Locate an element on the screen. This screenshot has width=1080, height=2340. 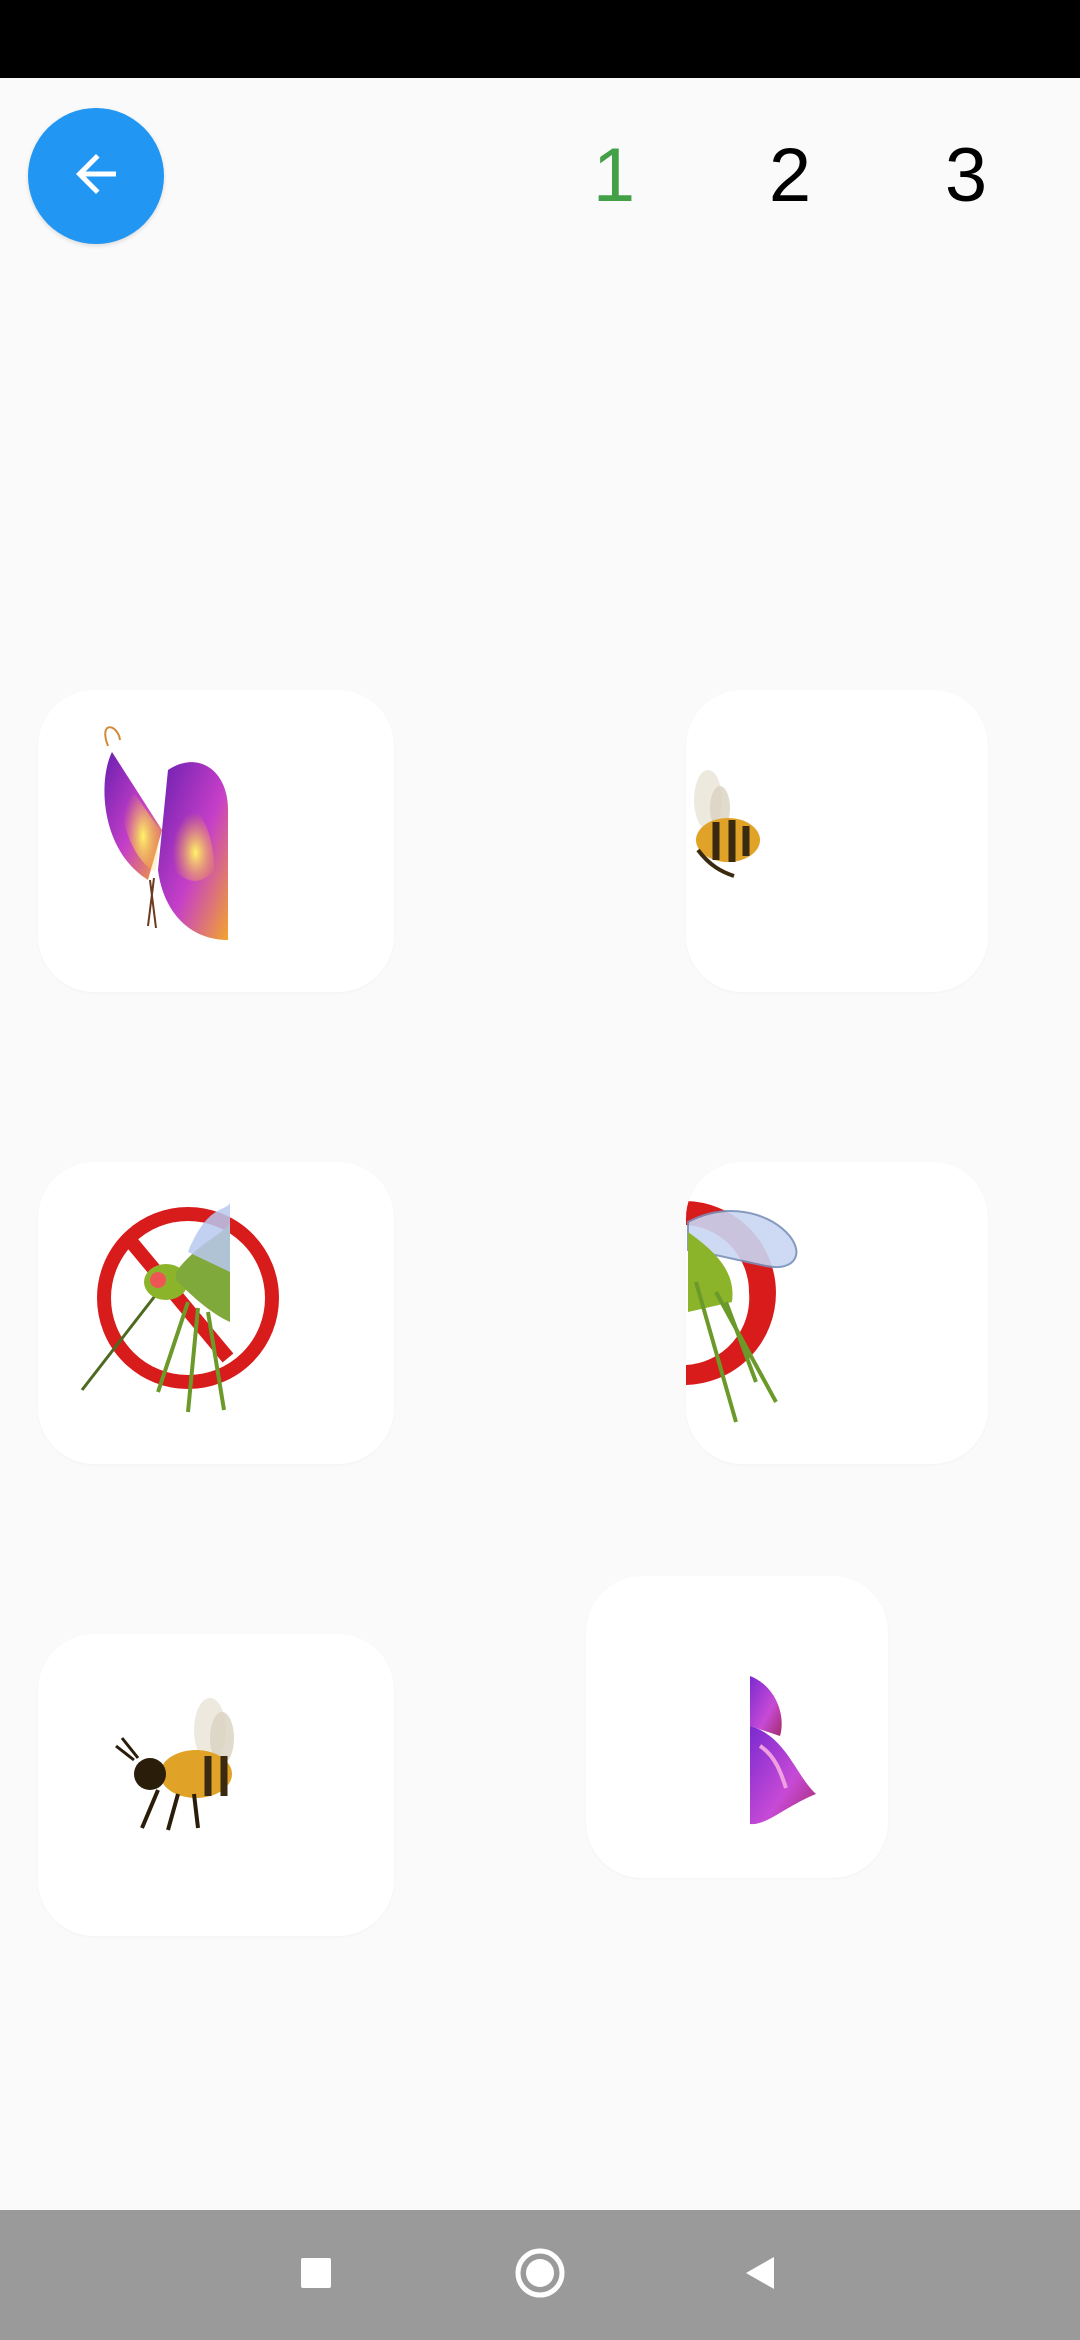
puzzle-card-butterfly-right is located at coordinates (737, 1727).